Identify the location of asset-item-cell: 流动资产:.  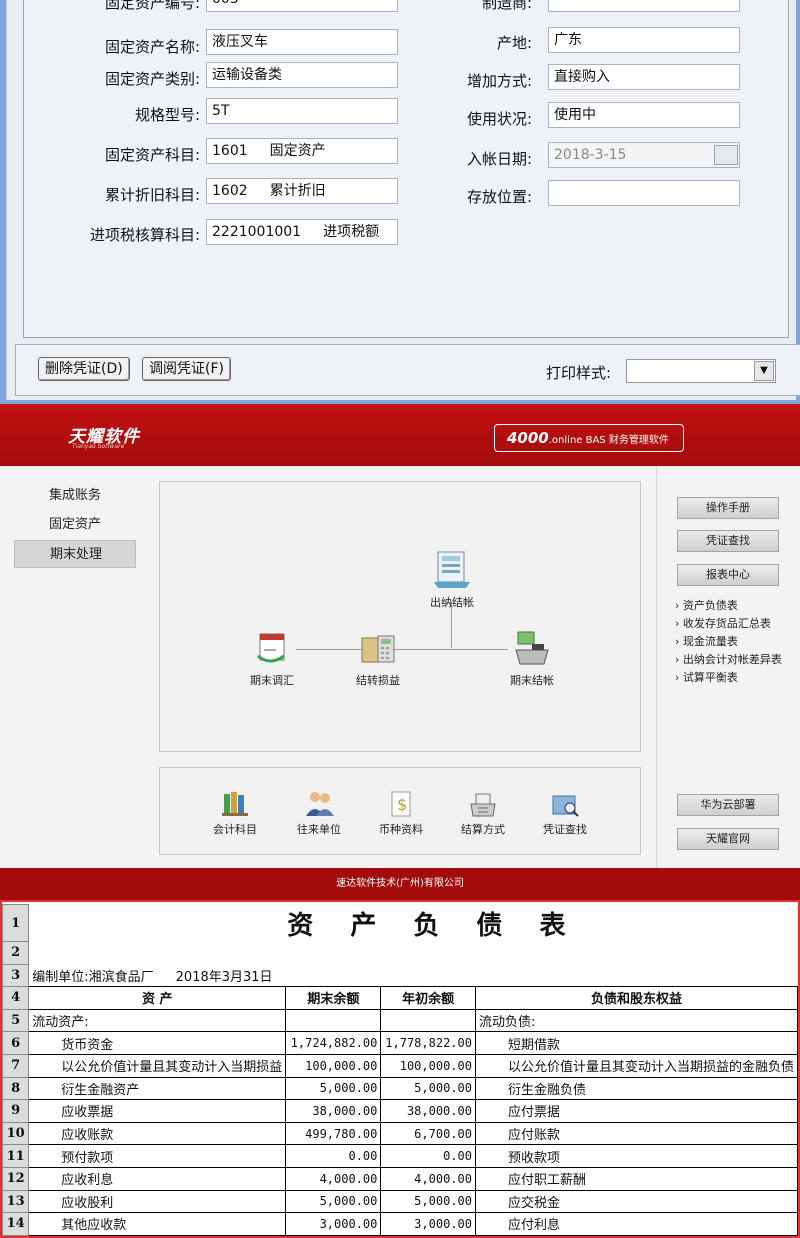
(157, 1020).